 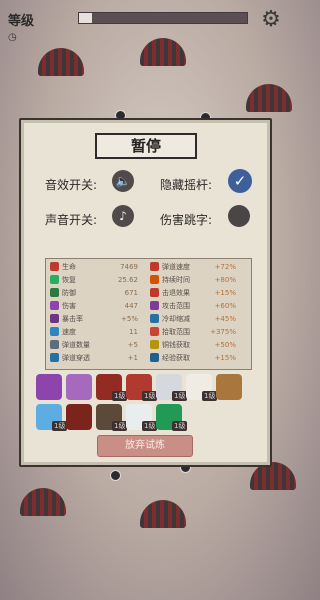 I want to click on stat-name: 弹道穿透, so click(x=76, y=358).